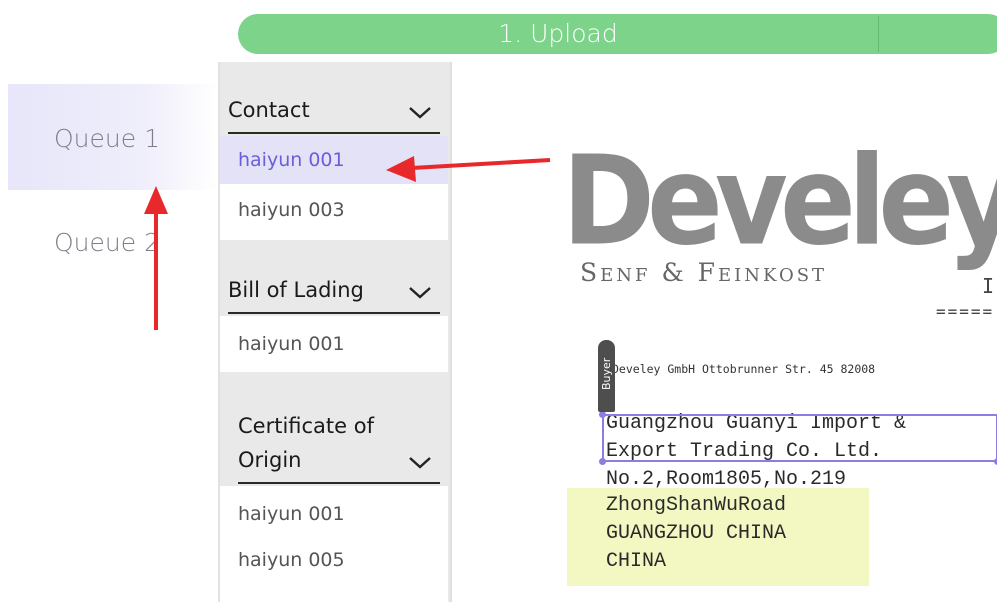  What do you see at coordinates (636, 561) in the screenshot?
I see `address-line: CHINA` at bounding box center [636, 561].